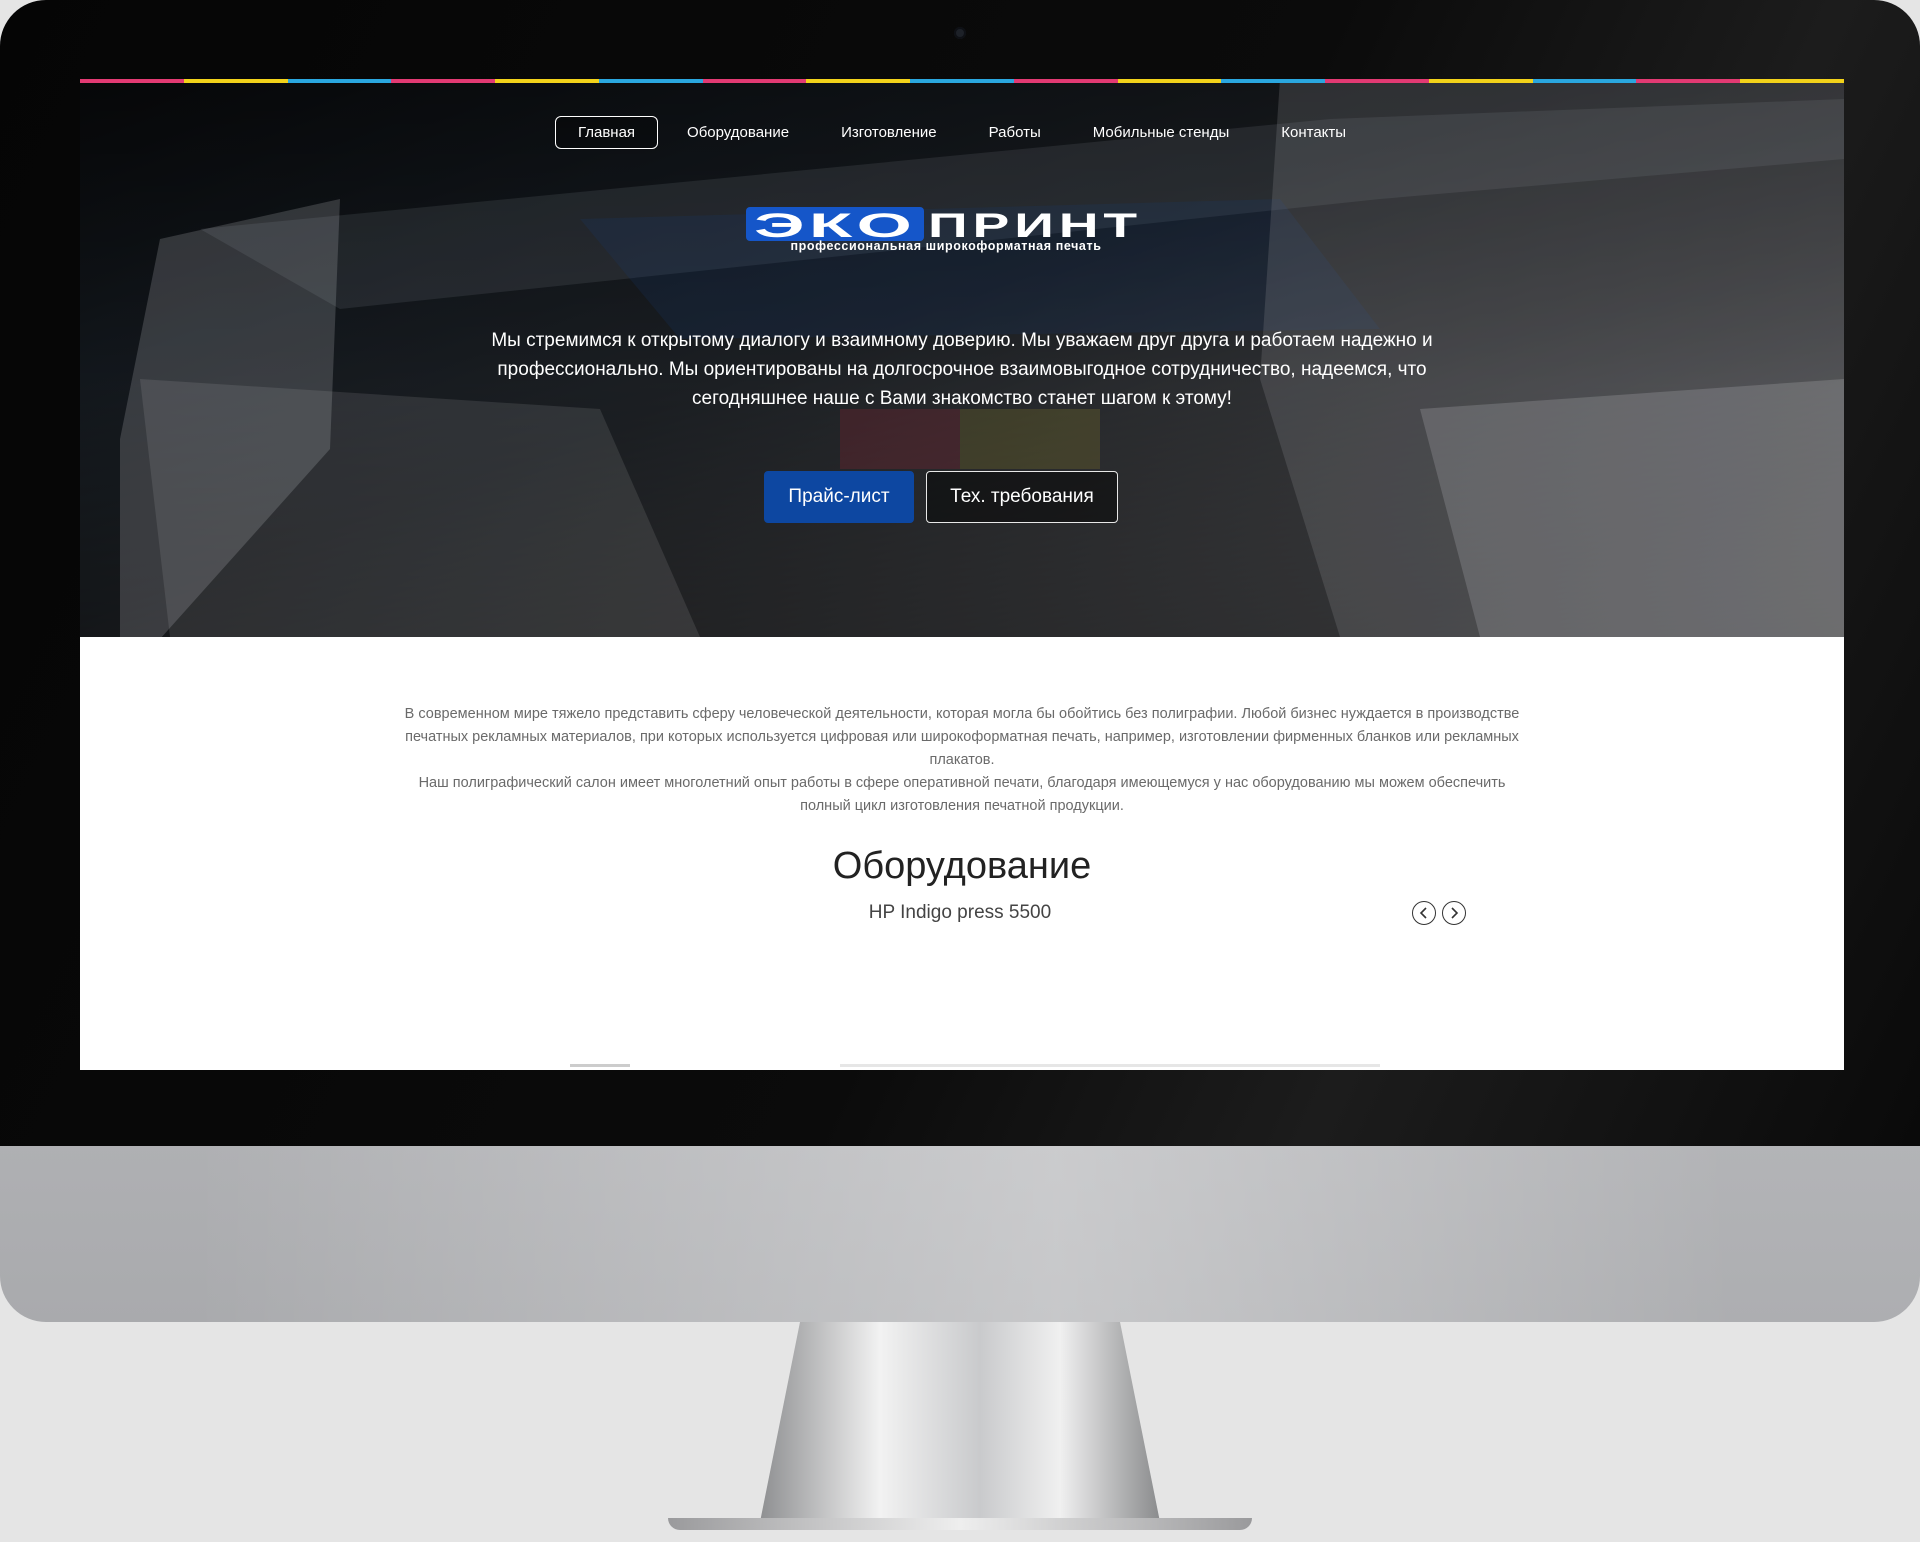 The image size is (1920, 1542). Describe the element at coordinates (1022, 497) in the screenshot. I see `requirements-button: Тех. требования` at that location.